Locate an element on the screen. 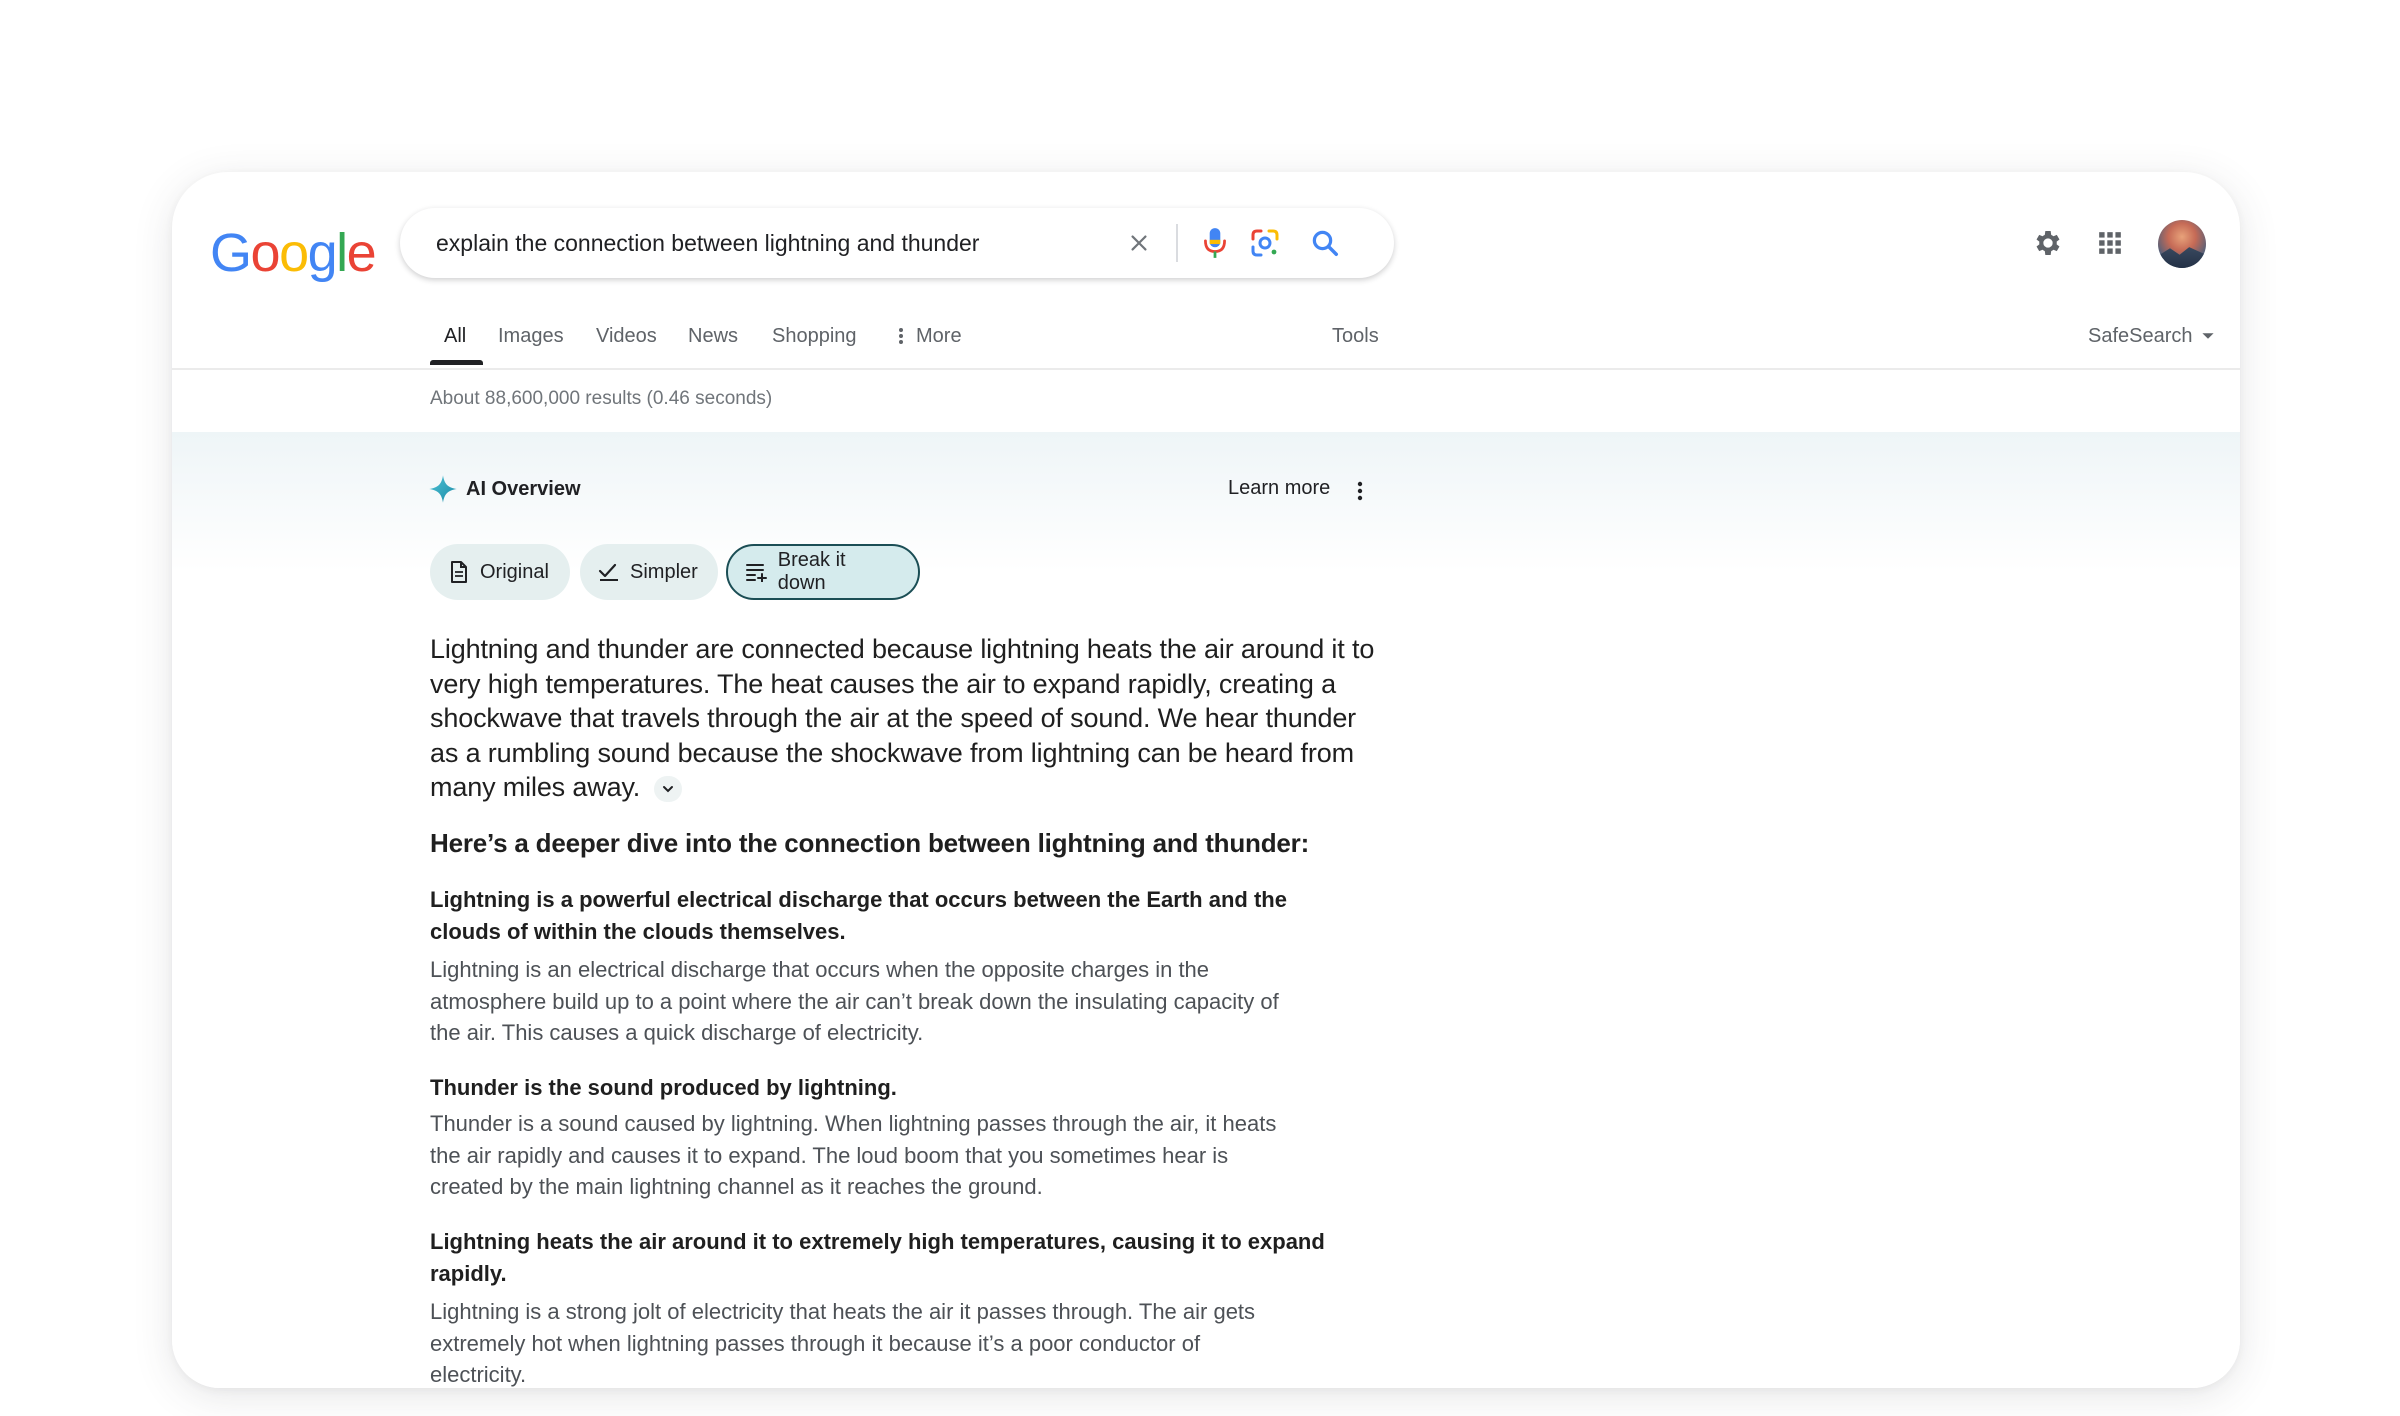  microphone-icon is located at coordinates (1215, 243).